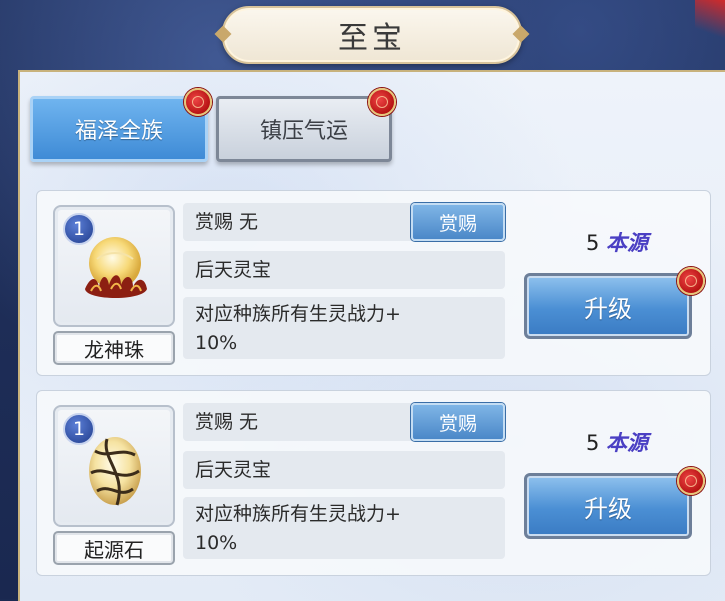 This screenshot has width=725, height=601. What do you see at coordinates (114, 348) in the screenshot?
I see `item-name: 龙神珠` at bounding box center [114, 348].